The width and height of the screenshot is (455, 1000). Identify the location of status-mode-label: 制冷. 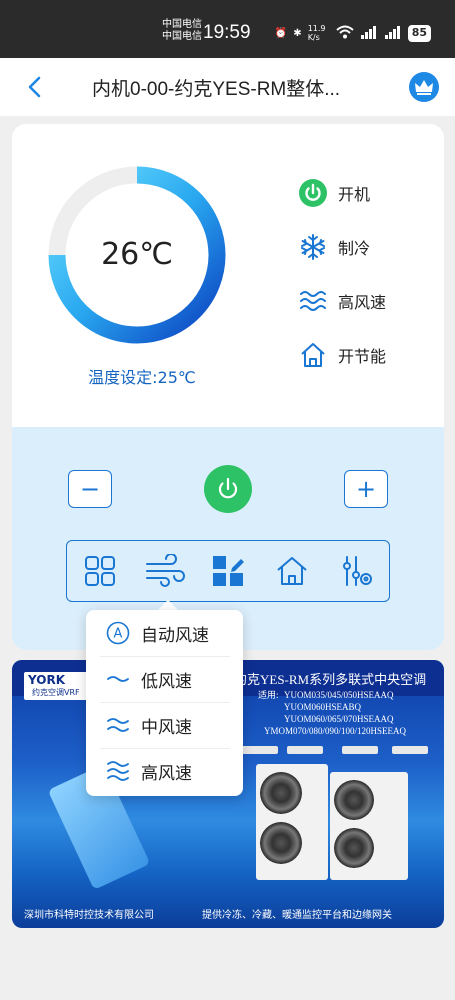
(354, 248).